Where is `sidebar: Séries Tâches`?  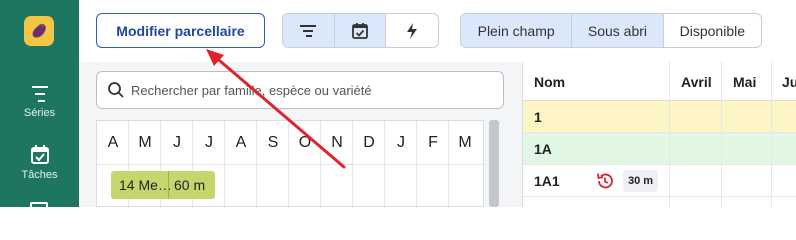 sidebar: Séries Tâches is located at coordinates (39, 105).